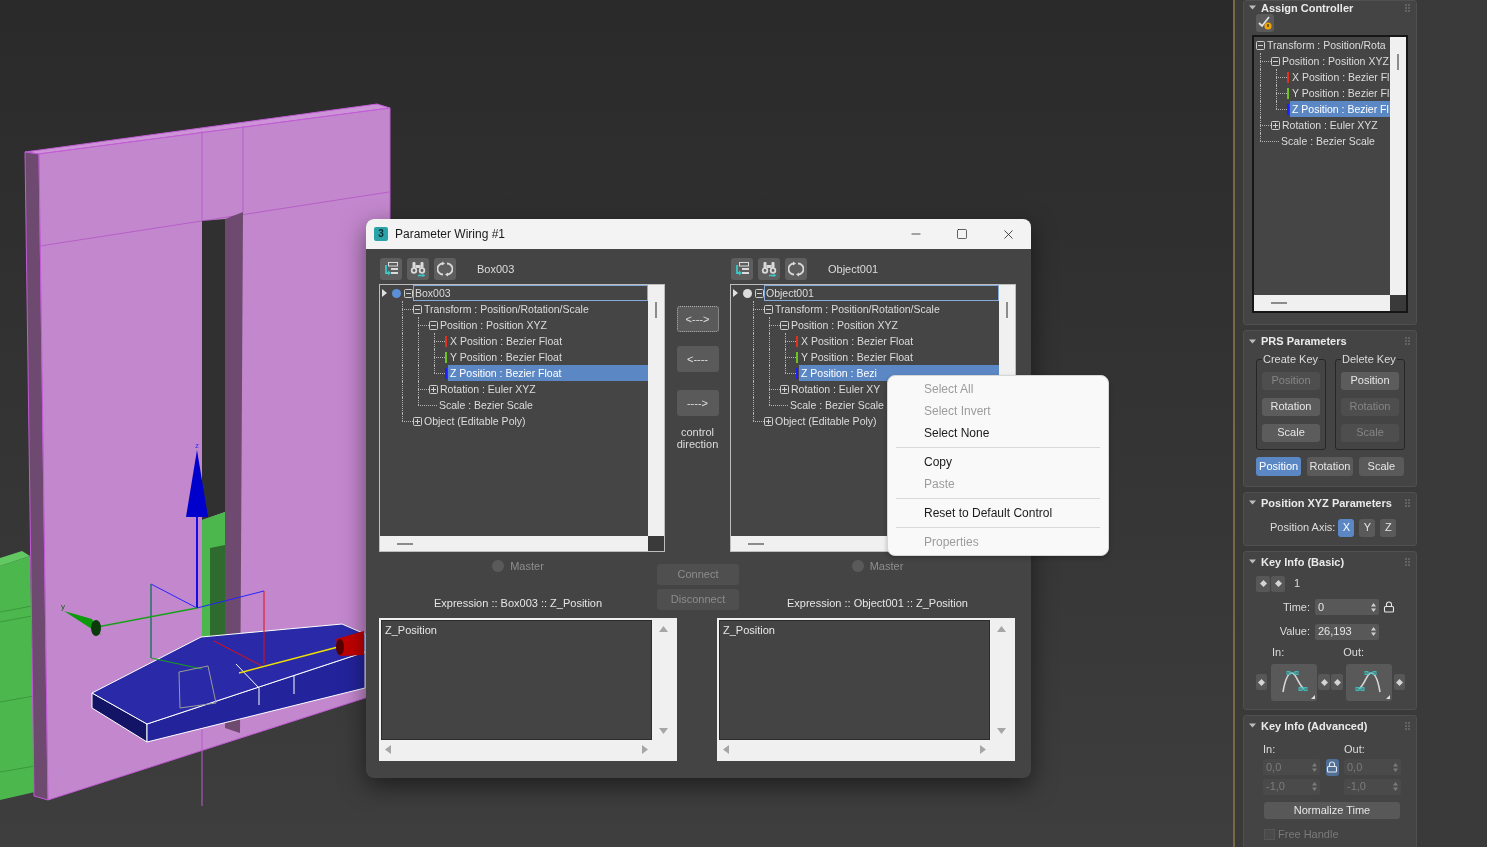  Describe the element at coordinates (506, 309) in the screenshot. I see `tree-item: Transform : Position/Rotation/Scale` at that location.